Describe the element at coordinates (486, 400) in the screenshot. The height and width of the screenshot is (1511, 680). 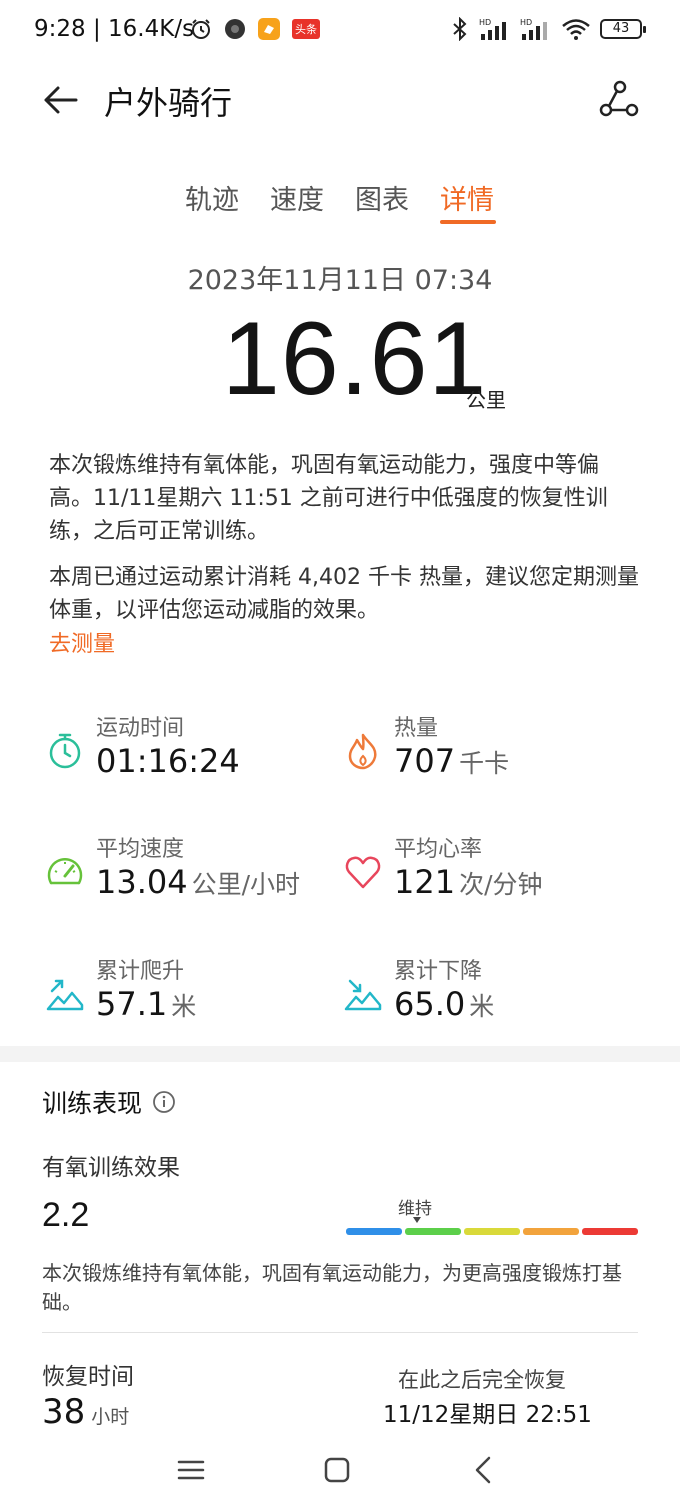
I see `distance-unit: 公里` at that location.